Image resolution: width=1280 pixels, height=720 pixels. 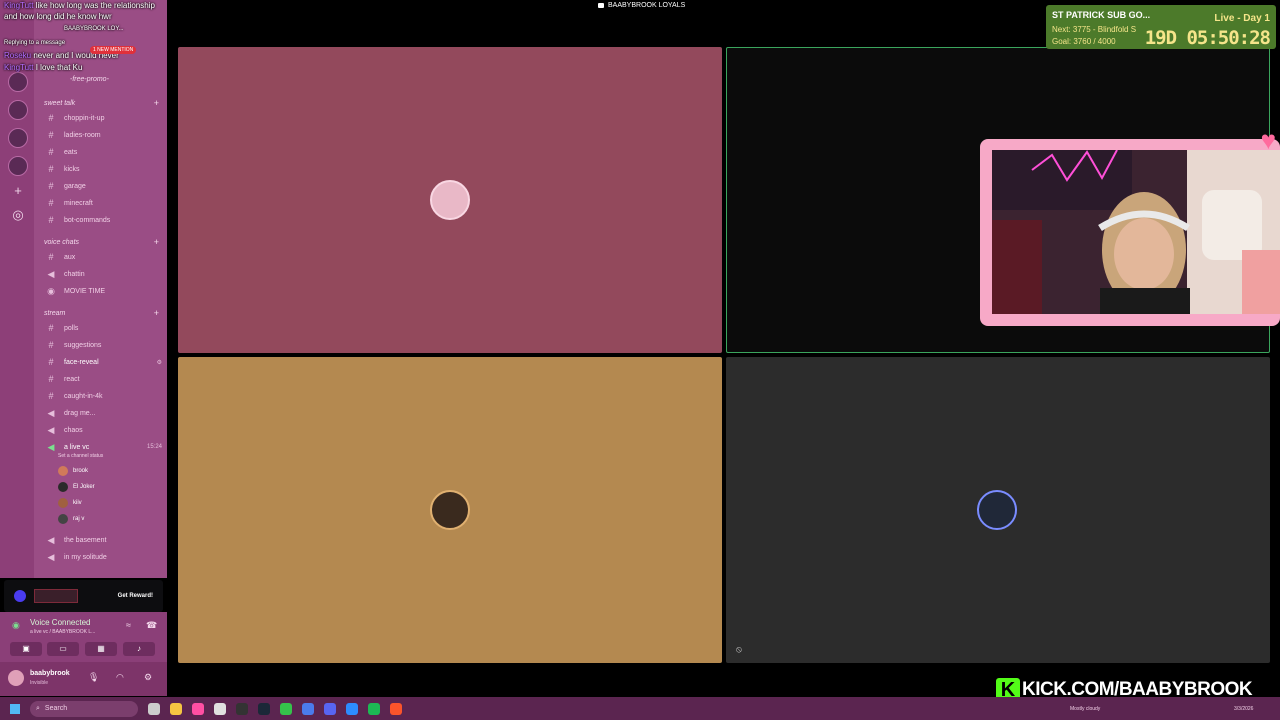 What do you see at coordinates (1084, 41) in the screenshot?
I see `goal-progress: Goal: 3760 / 4000` at bounding box center [1084, 41].